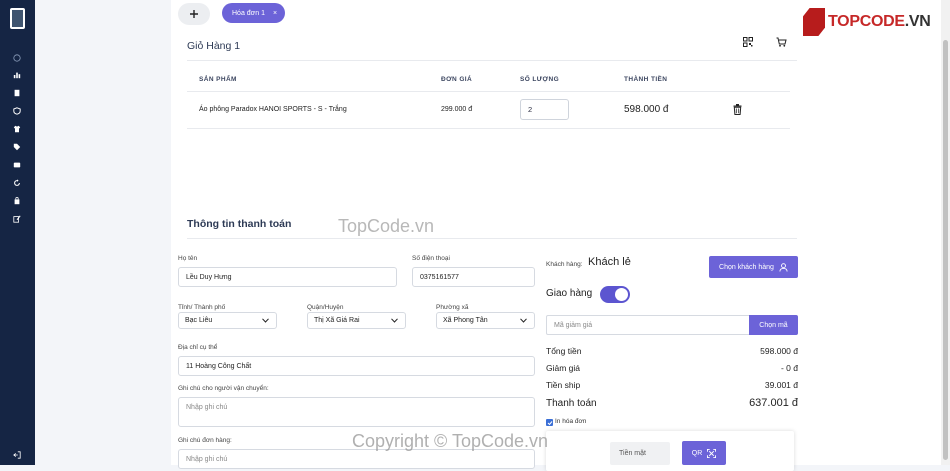  What do you see at coordinates (609, 262) in the screenshot?
I see `customer-value: Khách lẻ` at bounding box center [609, 262].